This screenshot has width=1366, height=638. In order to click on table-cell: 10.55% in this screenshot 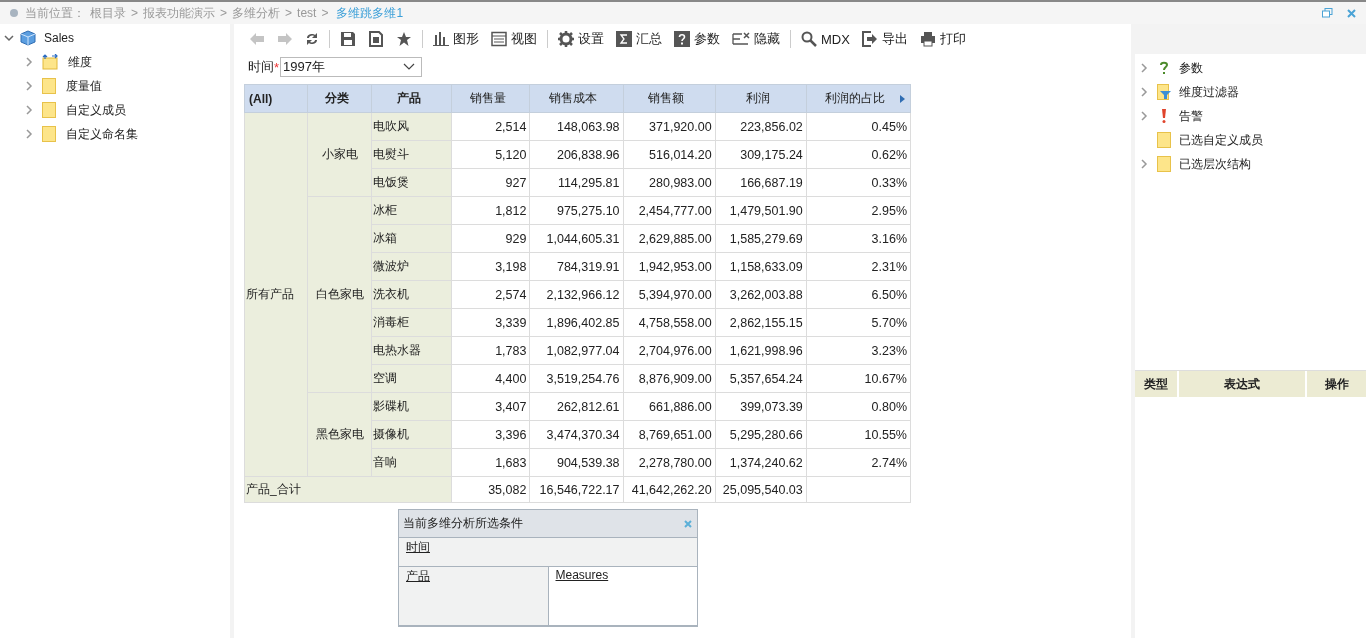, I will do `click(858, 434)`.